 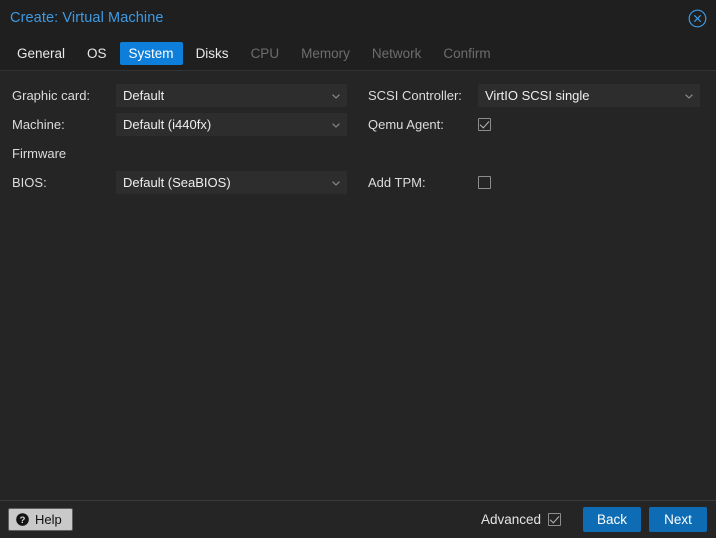 What do you see at coordinates (510, 519) in the screenshot?
I see `advanced-label: Advanced` at bounding box center [510, 519].